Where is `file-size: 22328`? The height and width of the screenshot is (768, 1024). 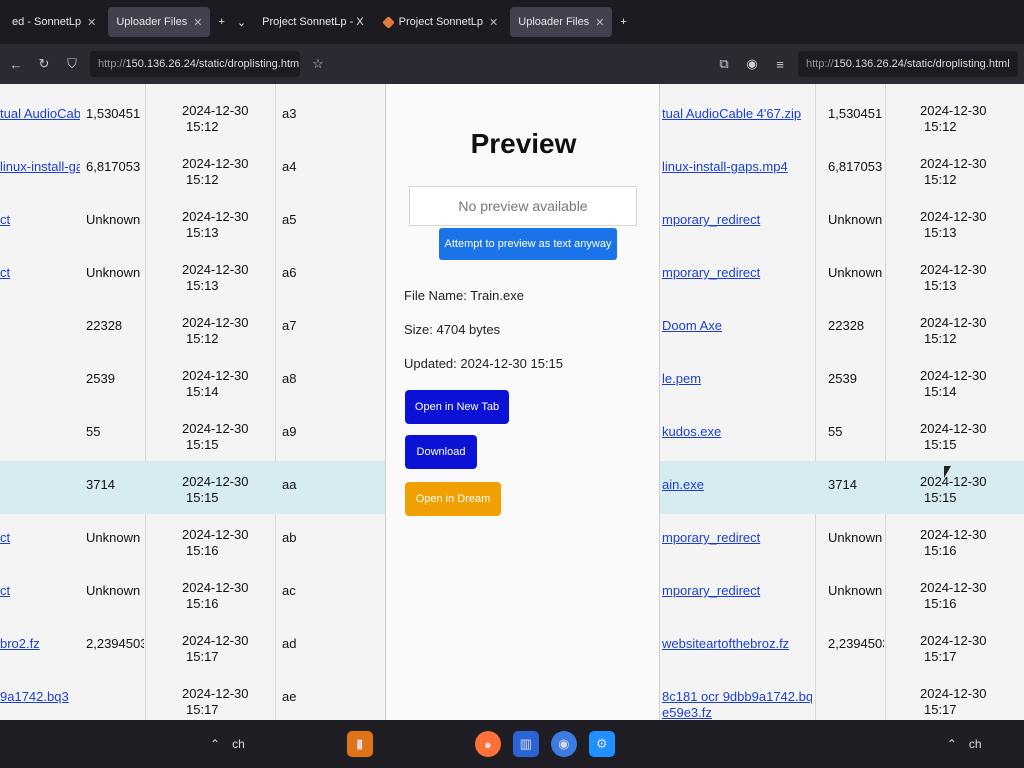 file-size: 22328 is located at coordinates (104, 325).